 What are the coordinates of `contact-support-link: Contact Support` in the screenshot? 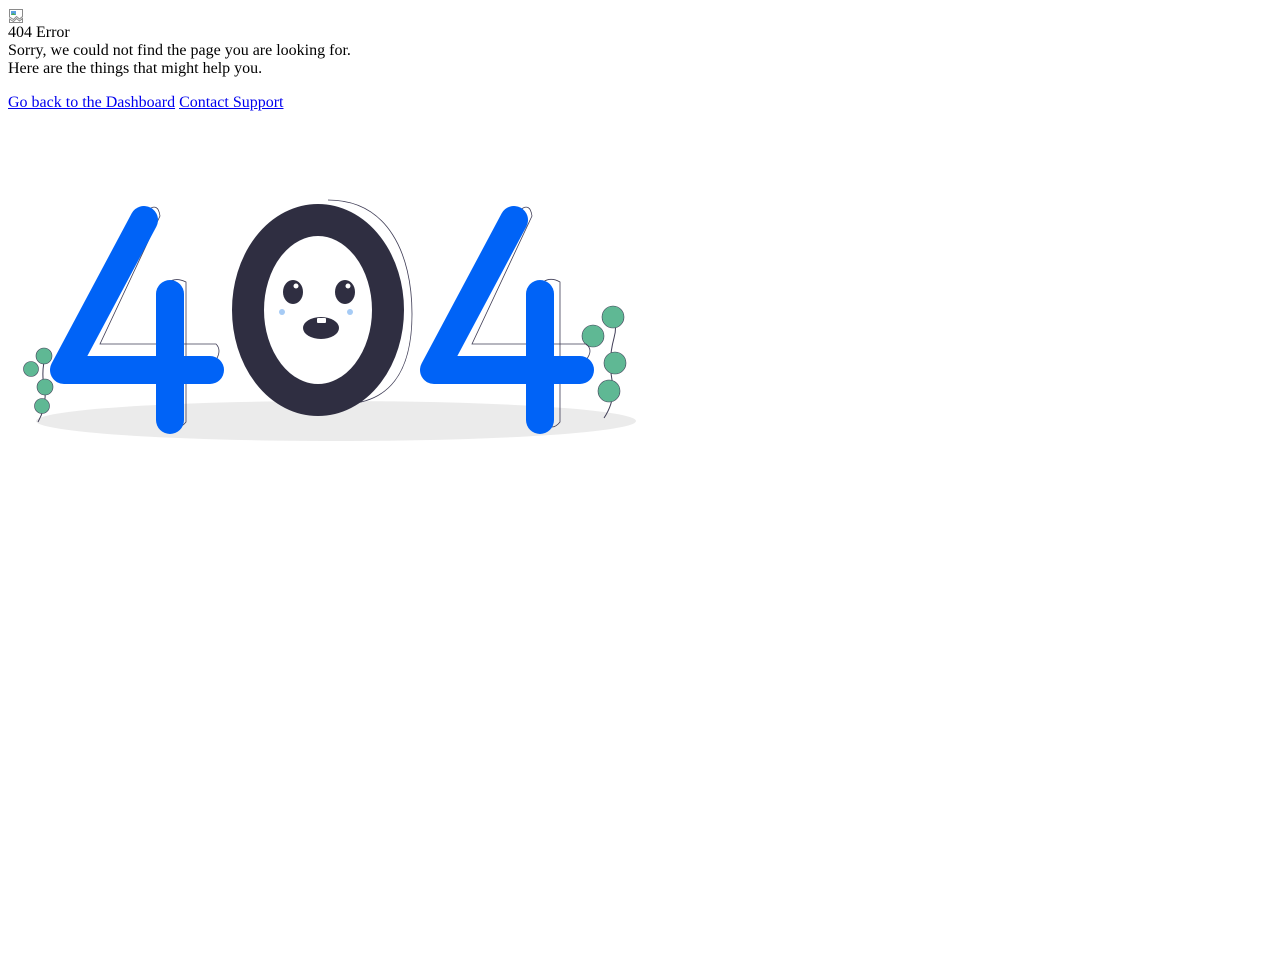 It's located at (231, 102).